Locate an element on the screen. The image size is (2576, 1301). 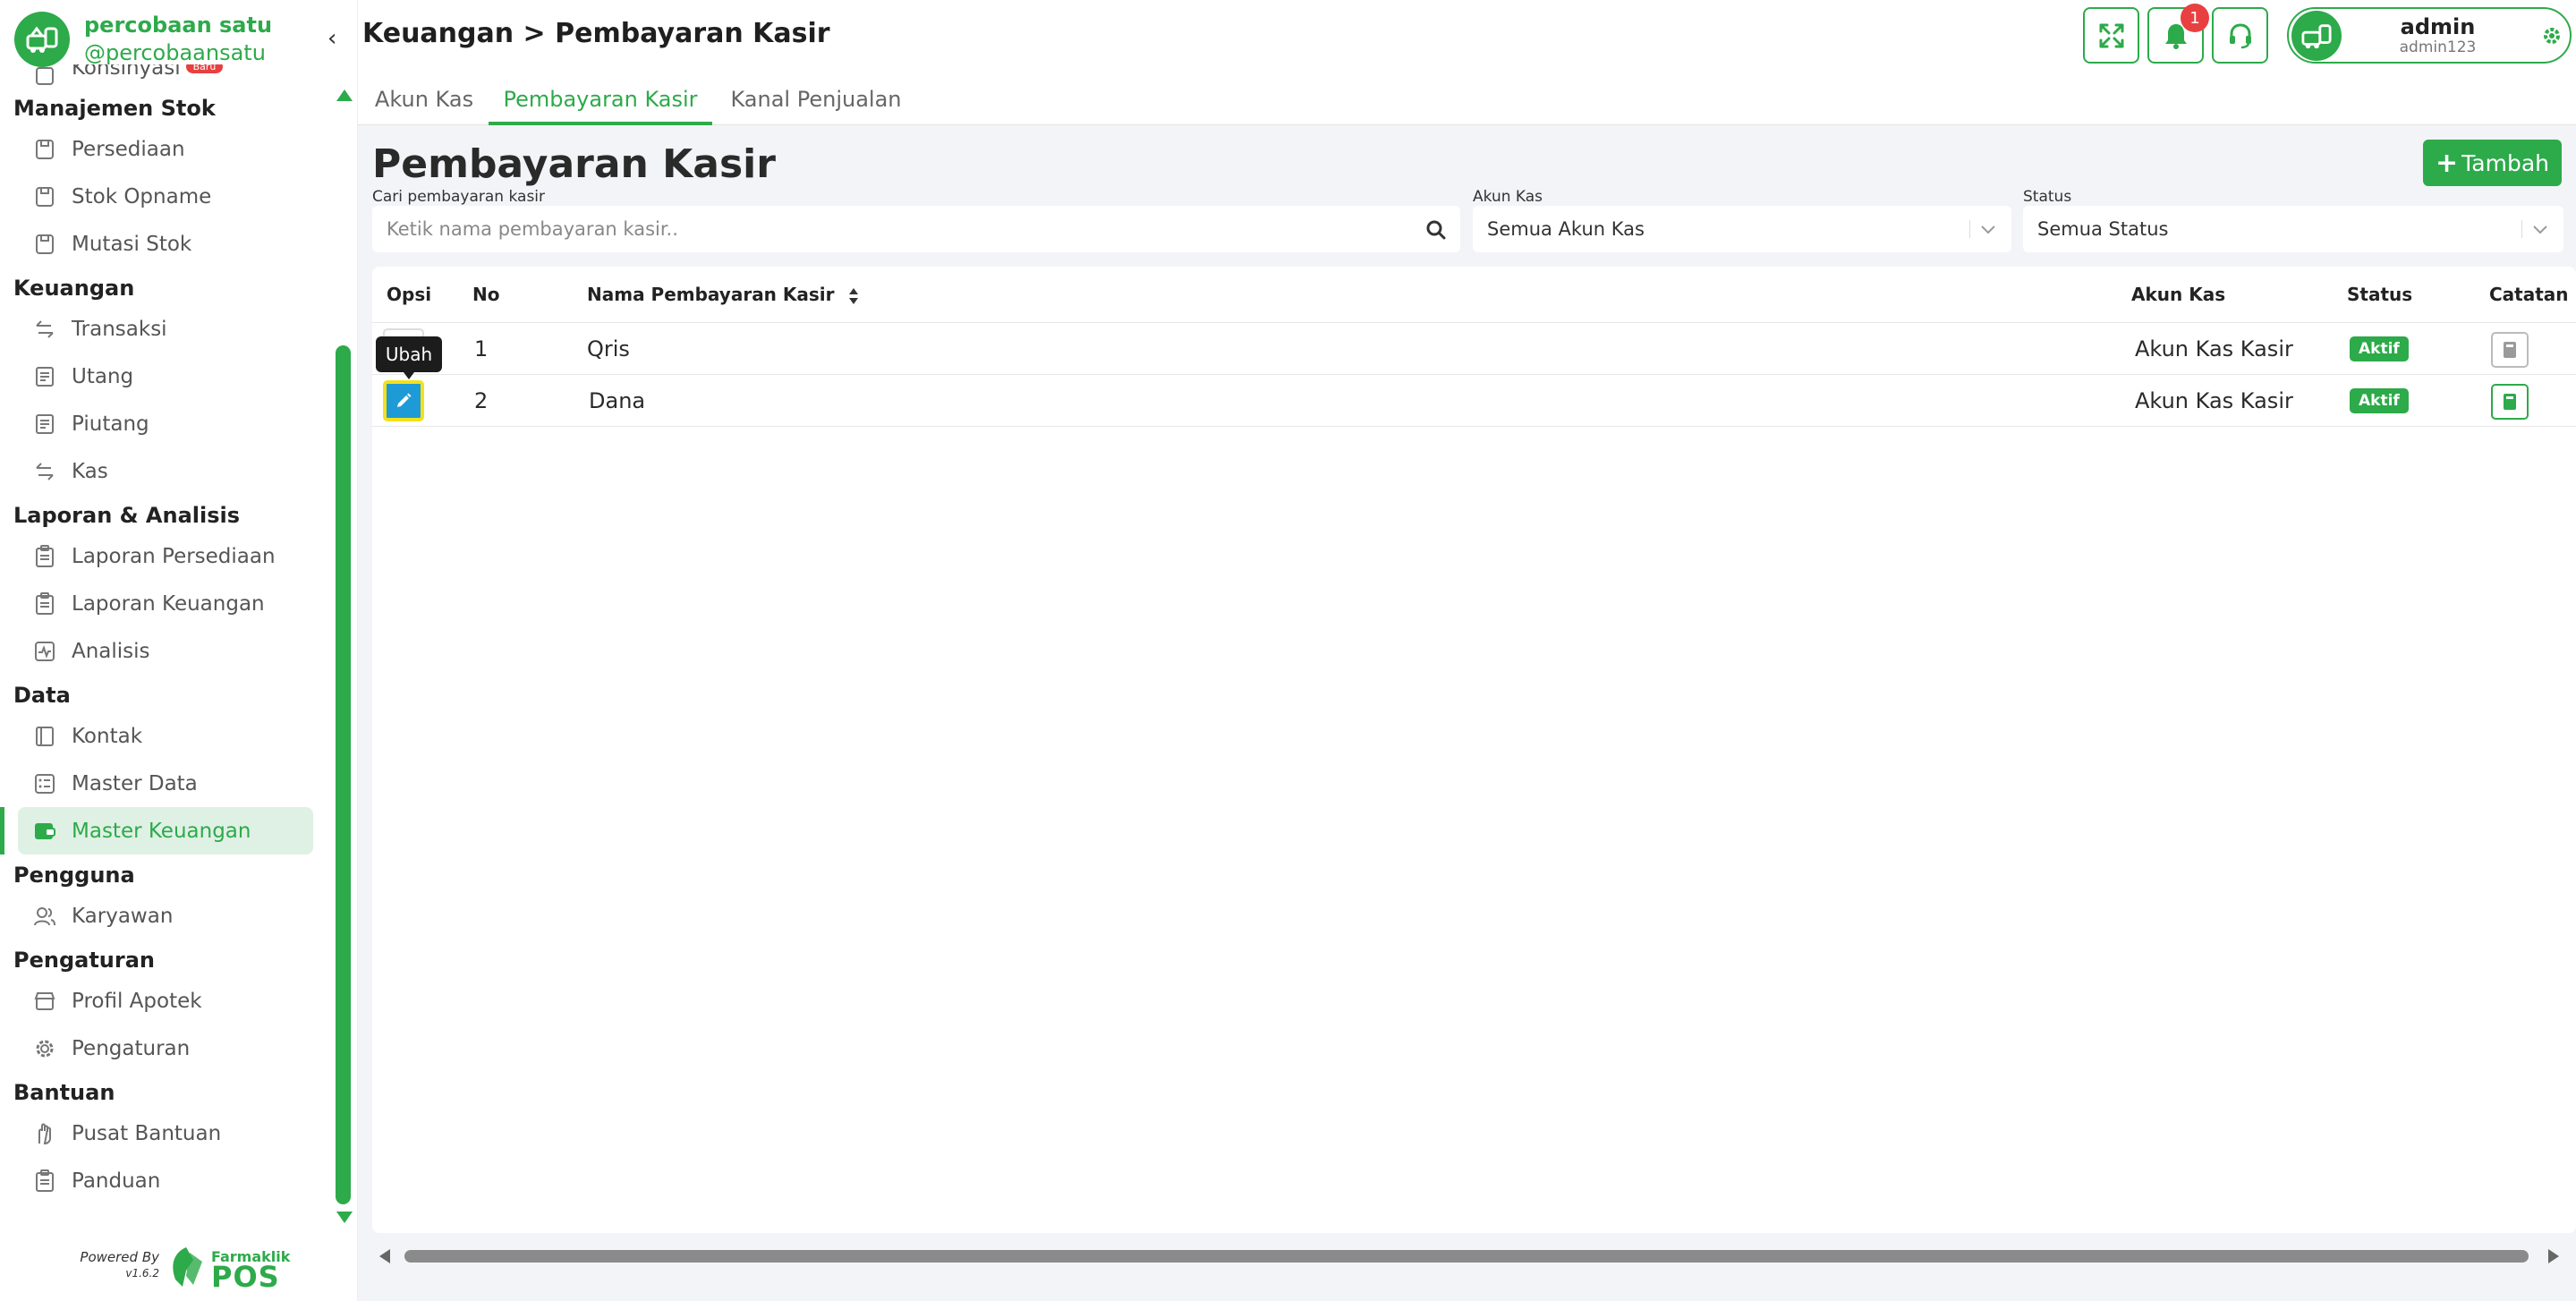
sidebar-item-piutang: Piutang is located at coordinates (165, 423).